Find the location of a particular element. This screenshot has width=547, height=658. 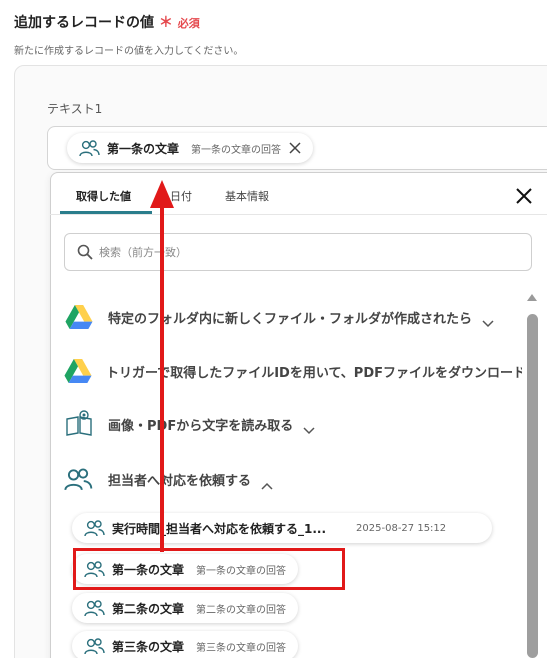

section-title: 追加するレコードの値 ＊ 必須 is located at coordinates (107, 22).